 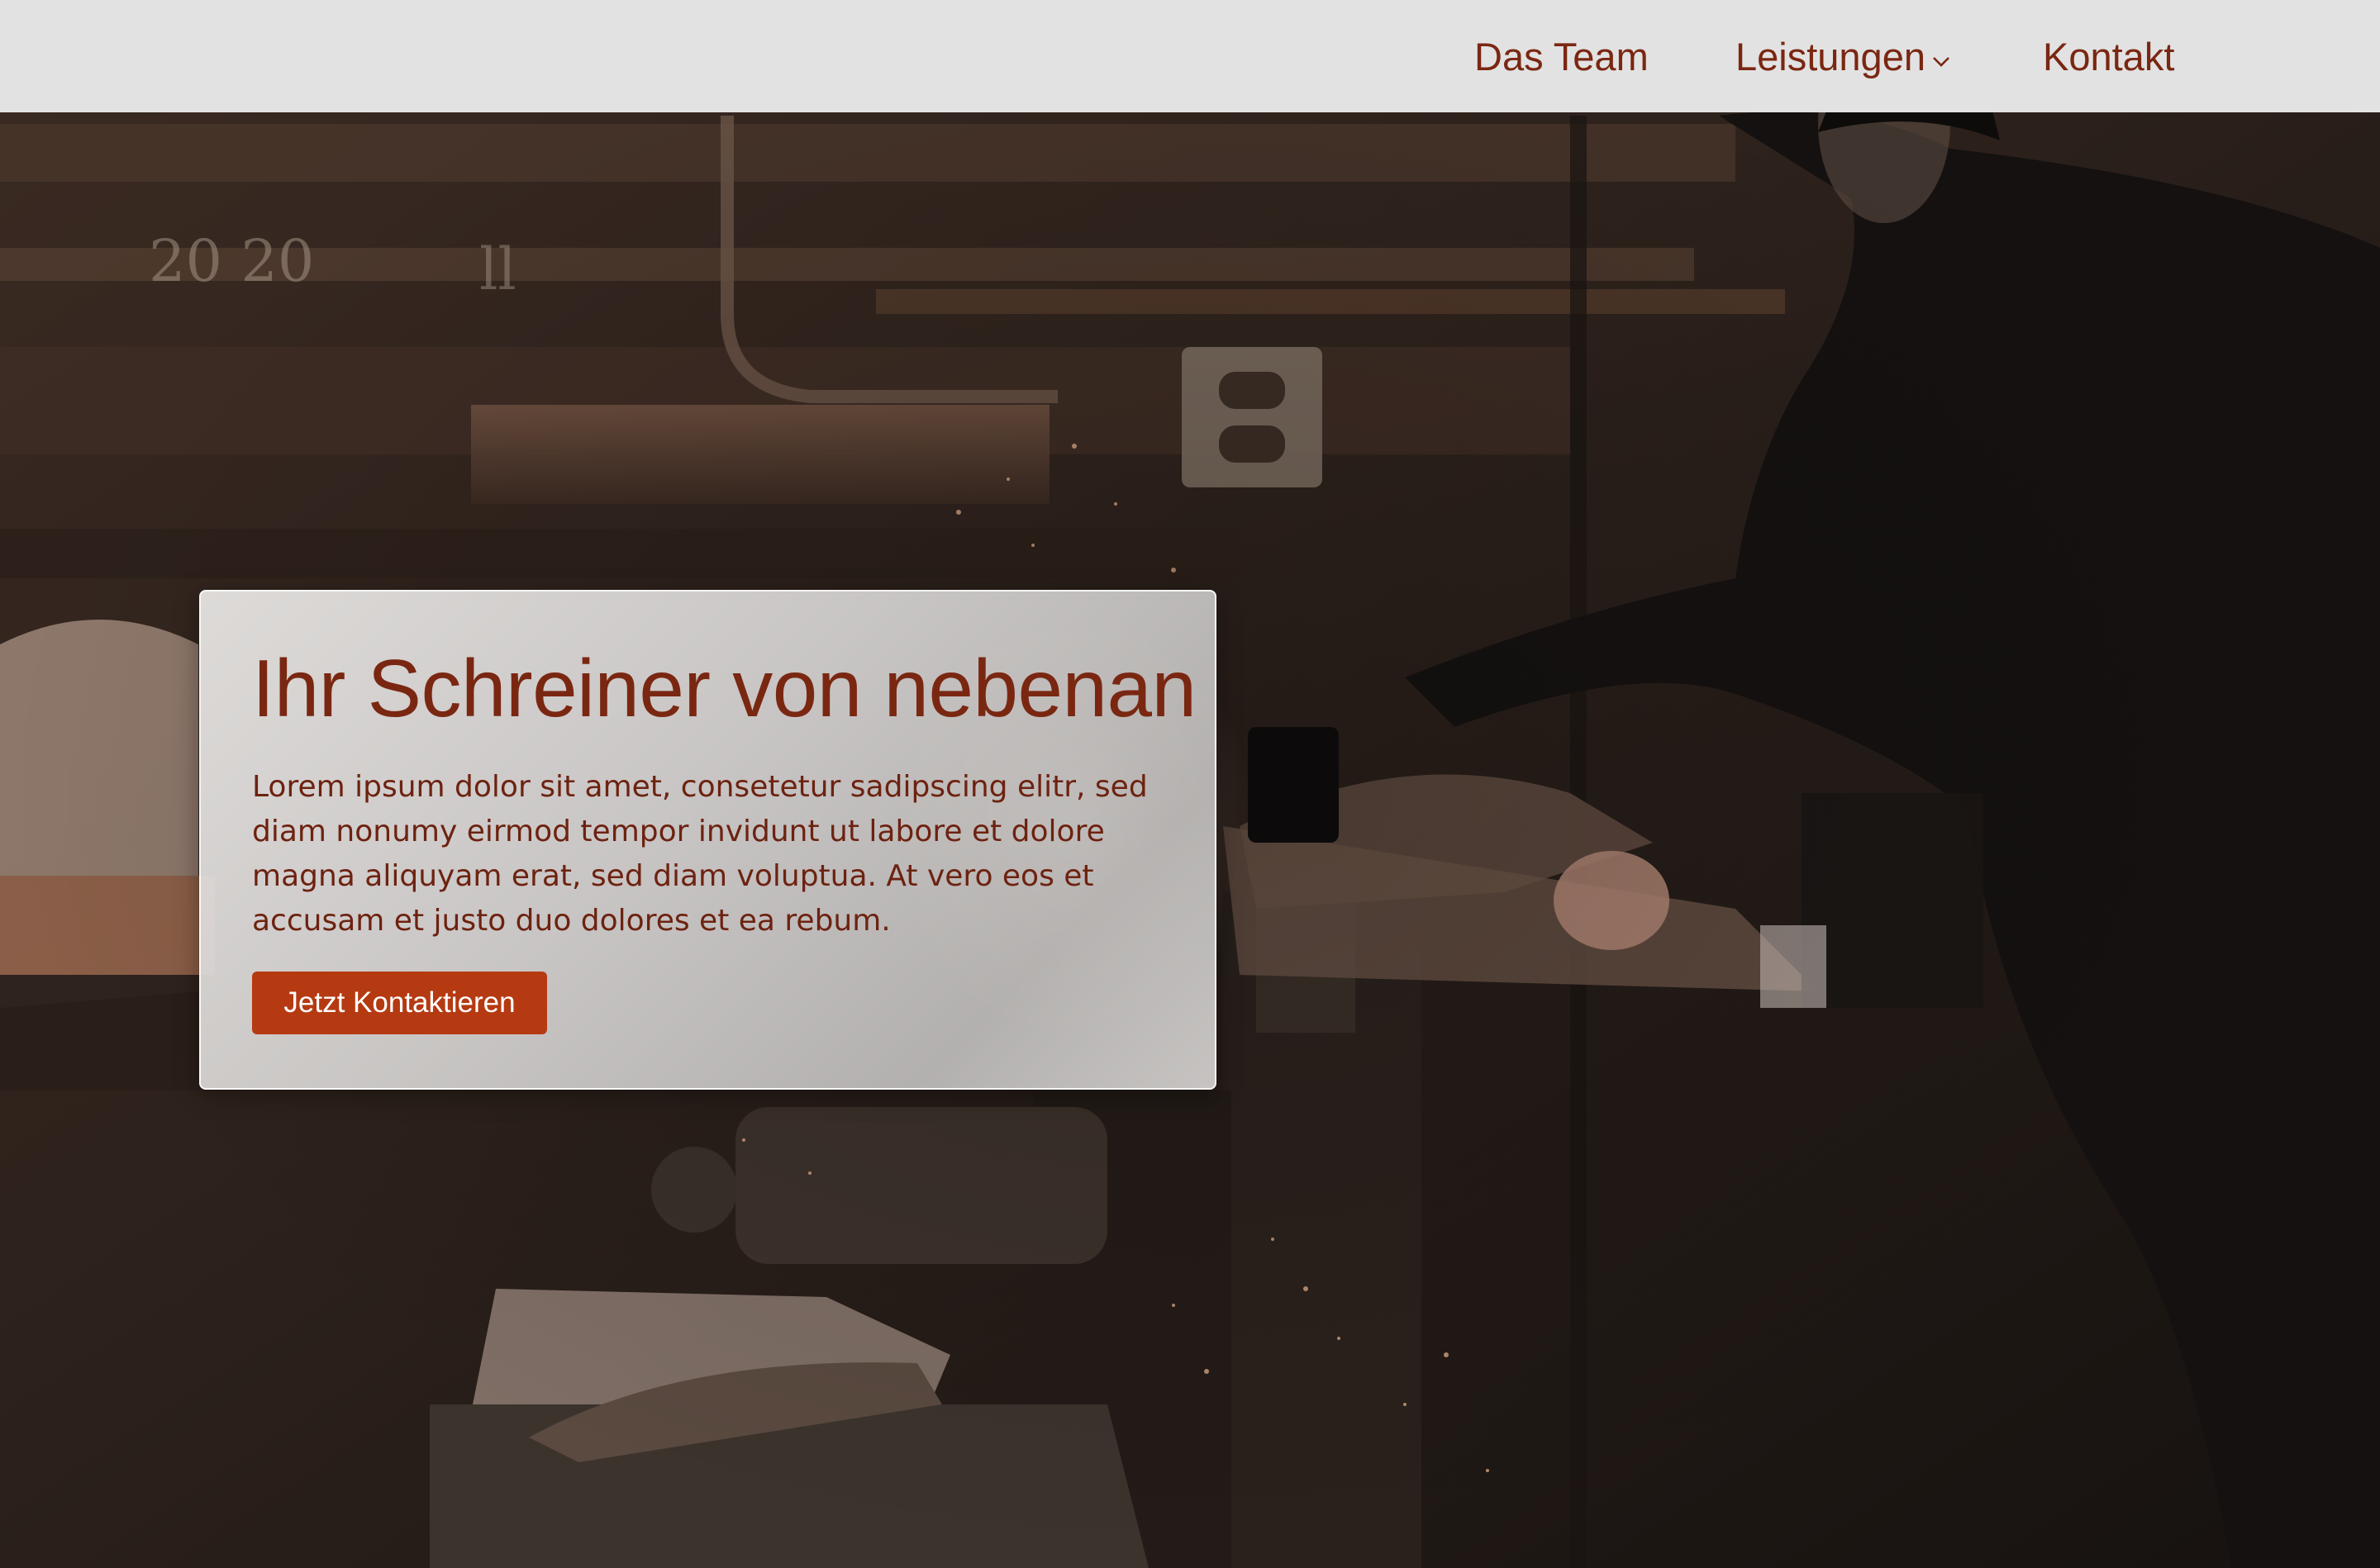 What do you see at coordinates (1561, 57) in the screenshot?
I see `nav-item-das-team: Das Team` at bounding box center [1561, 57].